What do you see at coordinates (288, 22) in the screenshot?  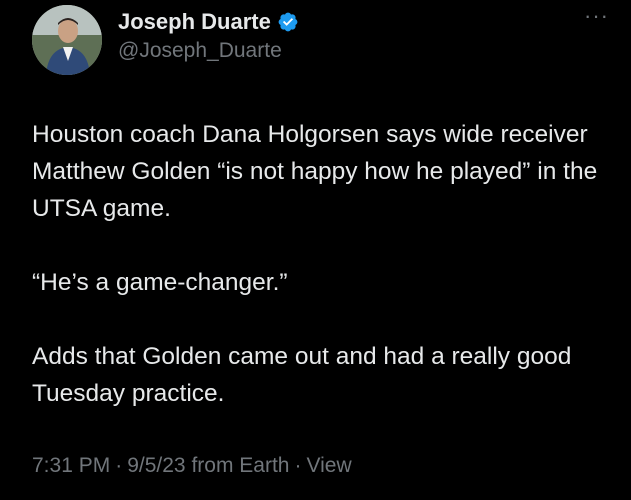 I see `verified-badge-icon` at bounding box center [288, 22].